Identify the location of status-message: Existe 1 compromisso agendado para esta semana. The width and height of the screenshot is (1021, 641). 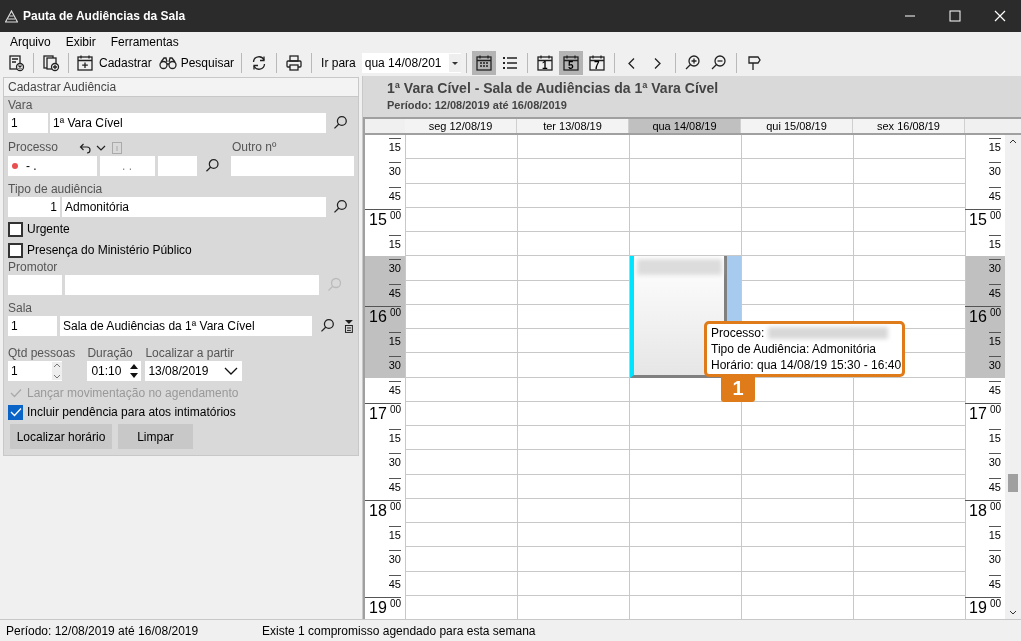
(399, 631).